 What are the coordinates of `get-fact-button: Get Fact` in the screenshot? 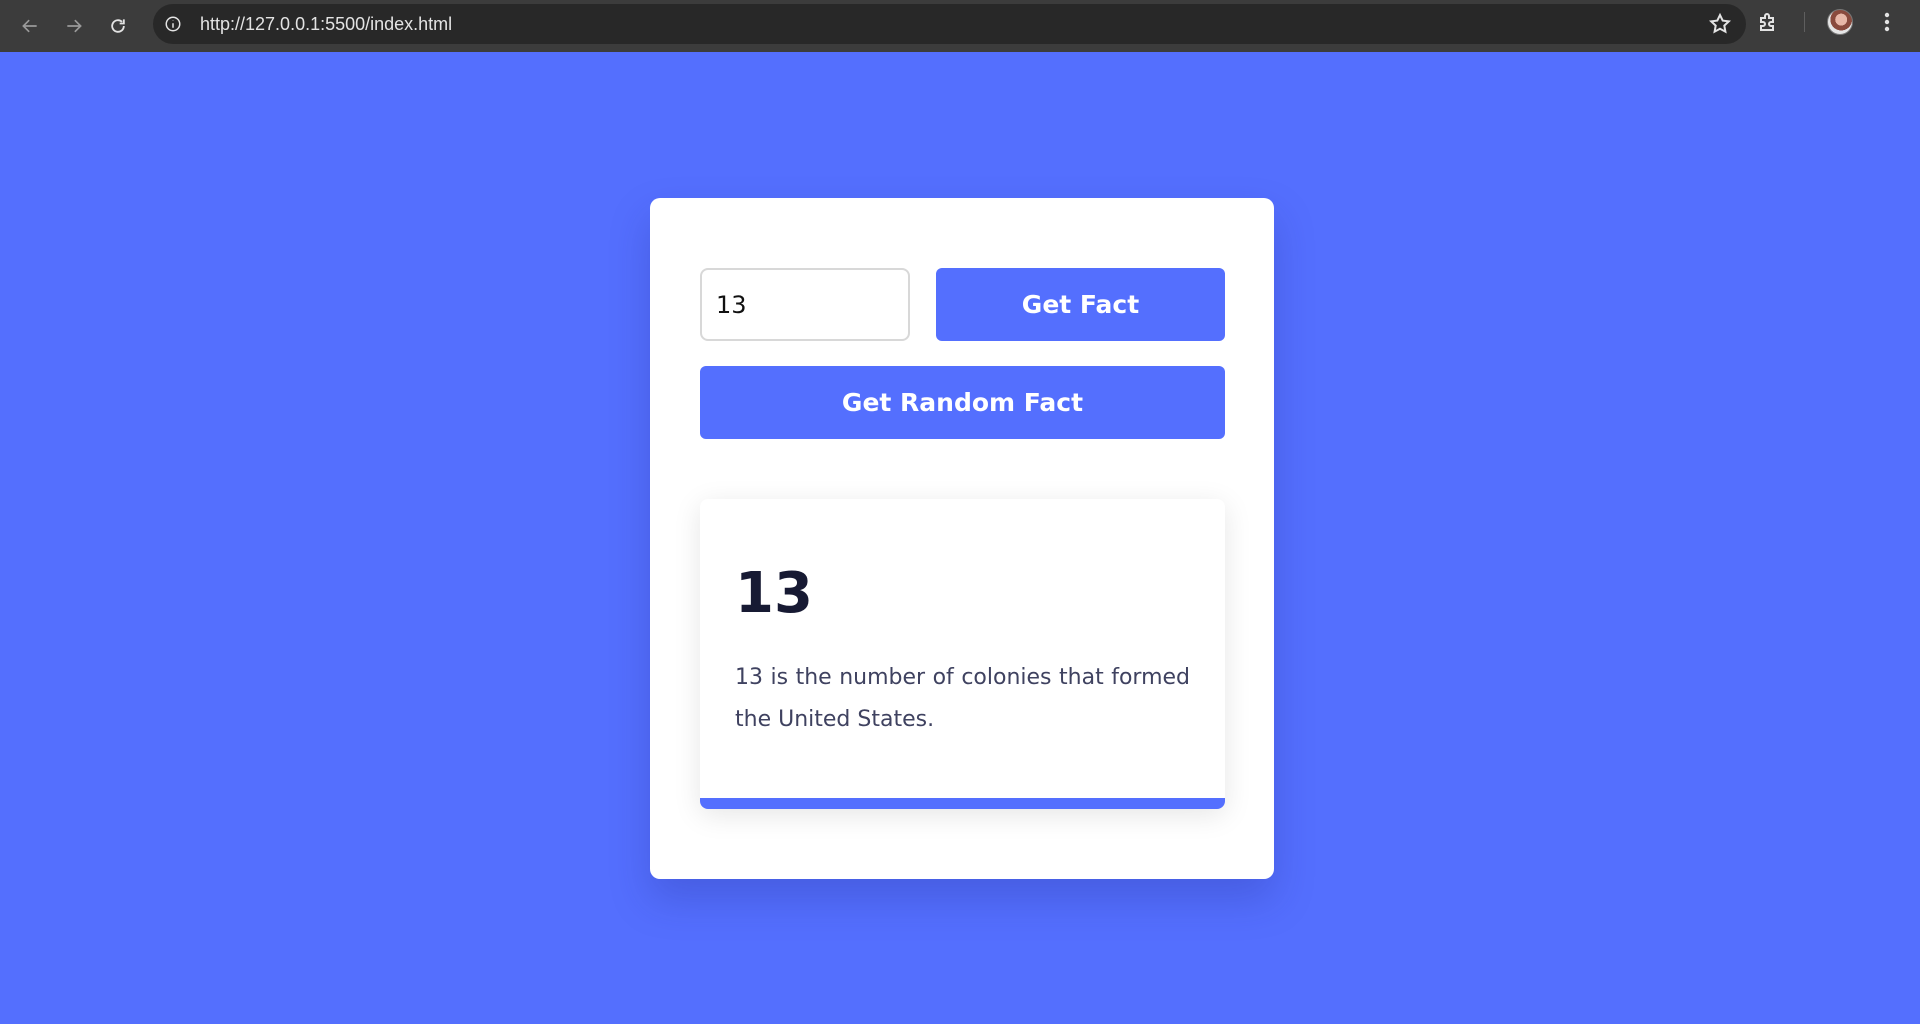 It's located at (1080, 304).